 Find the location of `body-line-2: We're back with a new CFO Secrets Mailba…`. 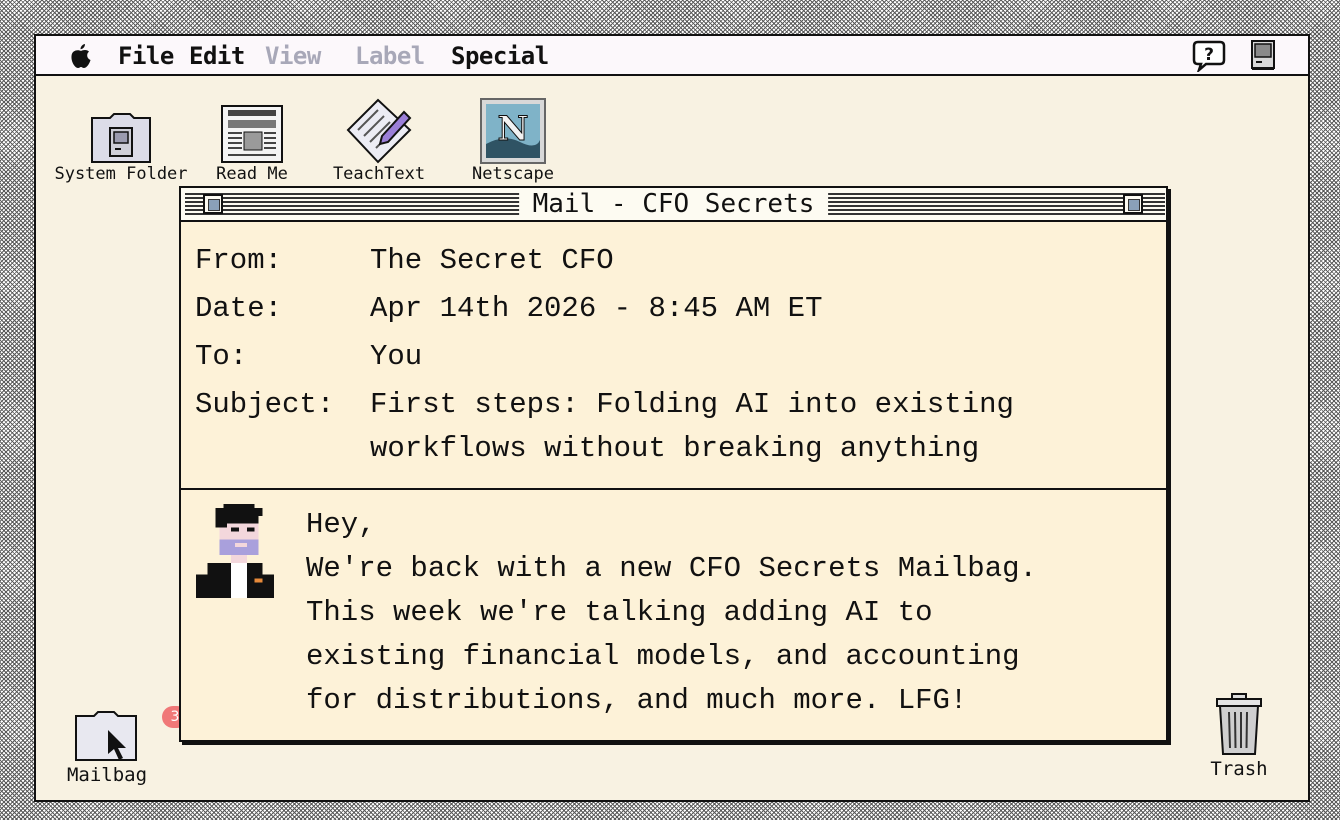

body-line-2: We're back with a new CFO Secrets Mailba… is located at coordinates (671, 568).